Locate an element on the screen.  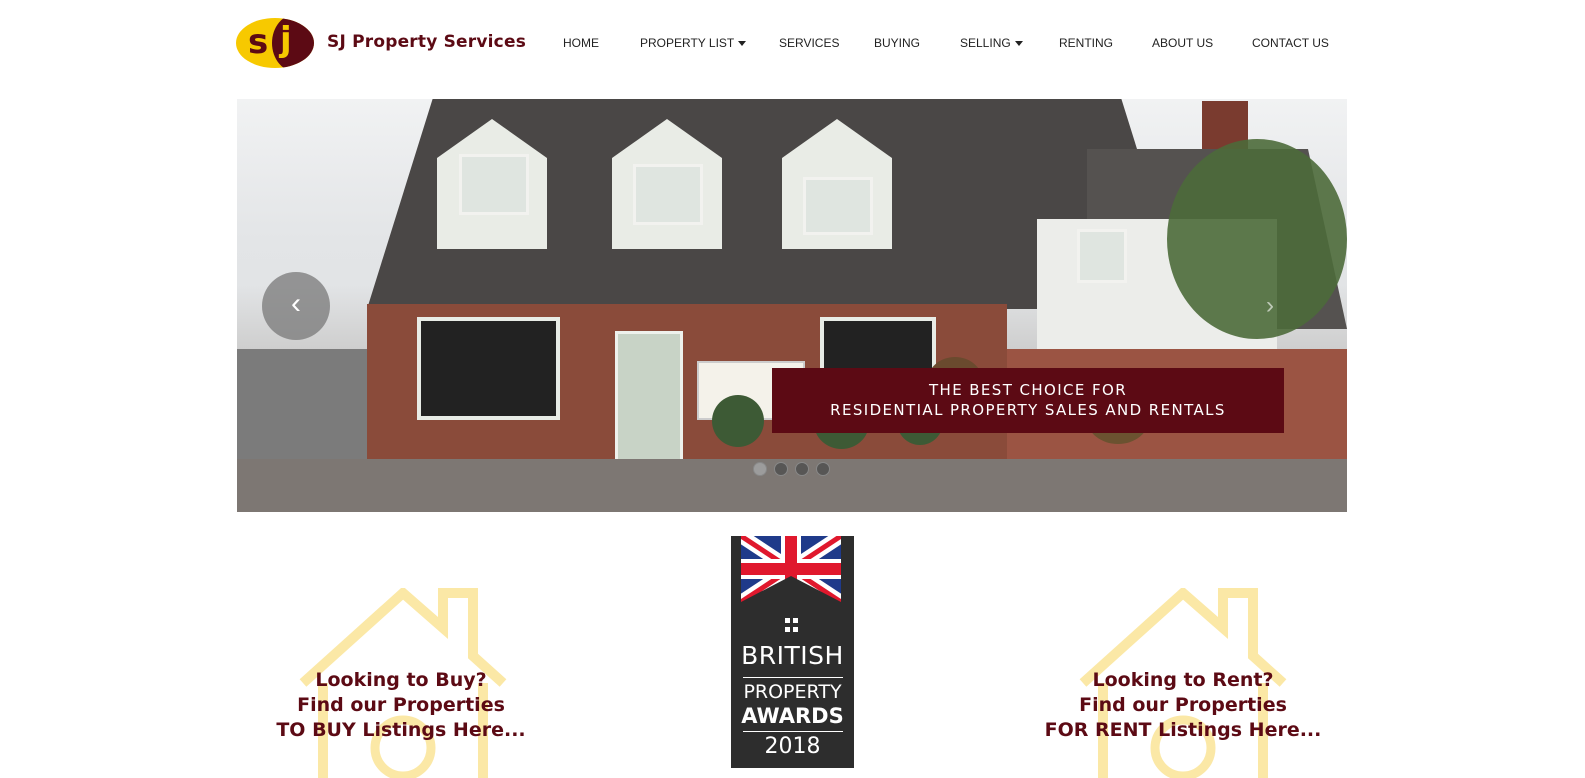
logo-dark-shape is located at coordinates (293, 43).